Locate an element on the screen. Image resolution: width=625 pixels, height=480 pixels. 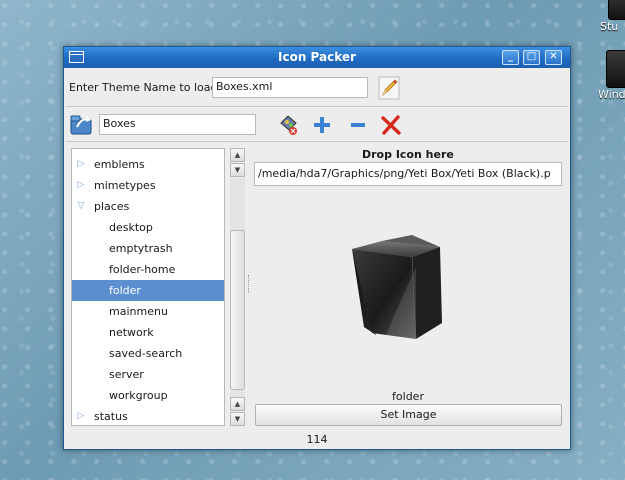
palette-button is located at coordinates (290, 125).